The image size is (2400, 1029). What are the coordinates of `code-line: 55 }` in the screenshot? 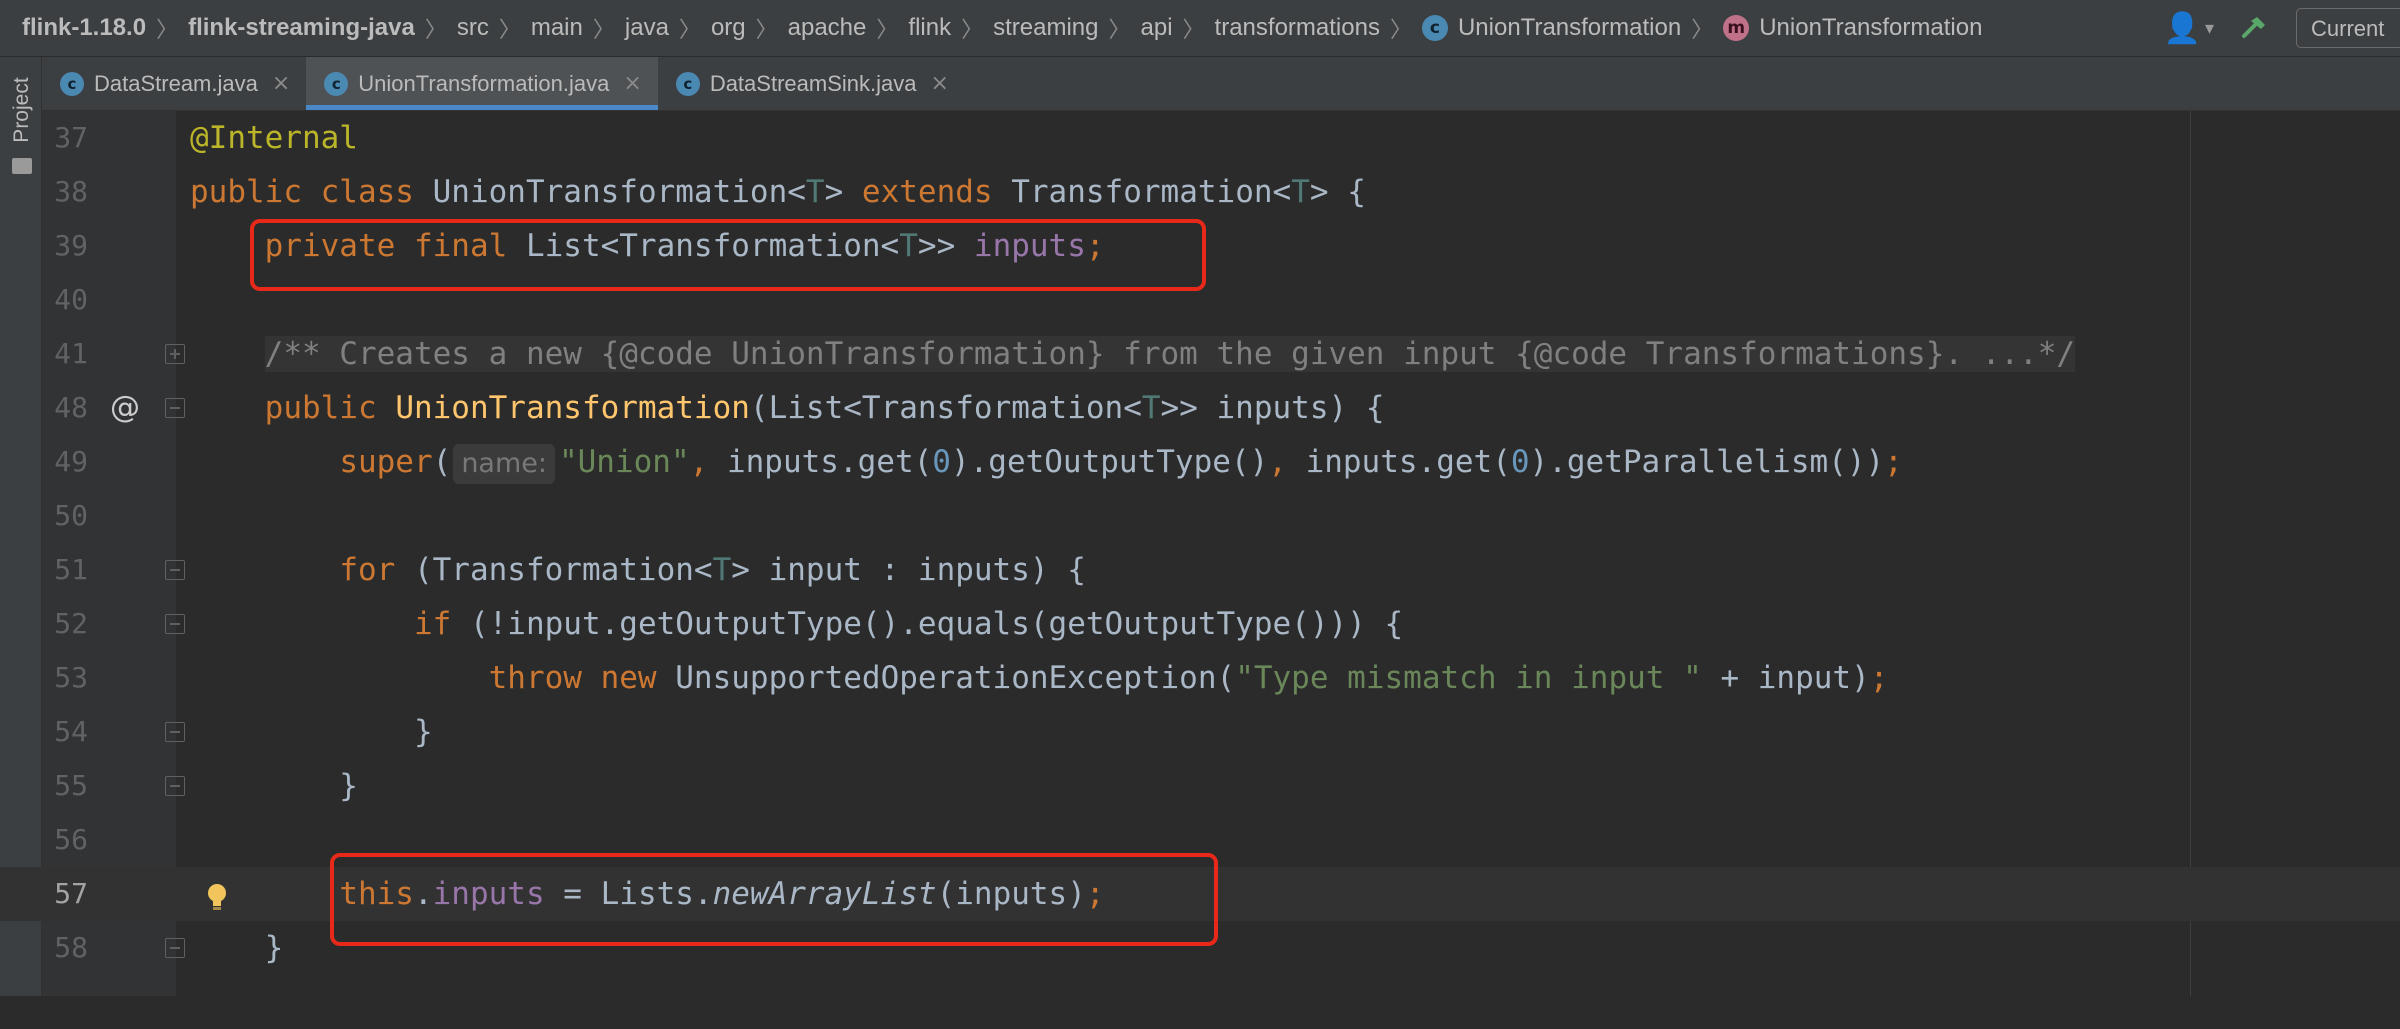 It's located at (1200, 786).